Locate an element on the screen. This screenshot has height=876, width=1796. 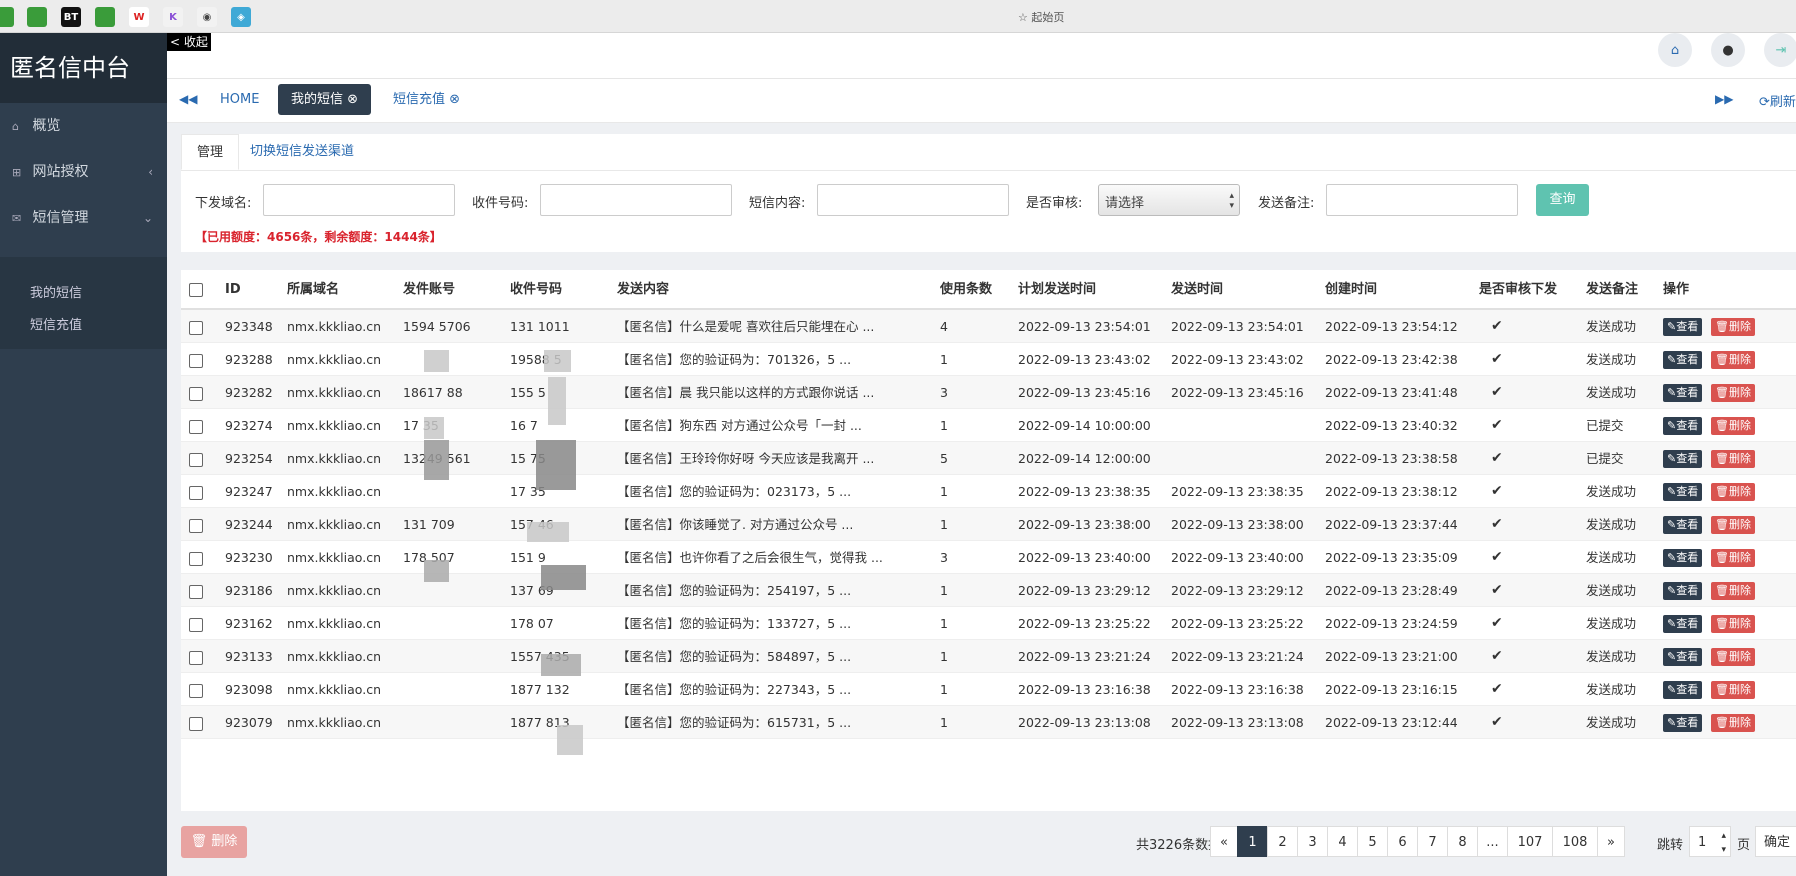
query-button: 查询 is located at coordinates (1562, 200).